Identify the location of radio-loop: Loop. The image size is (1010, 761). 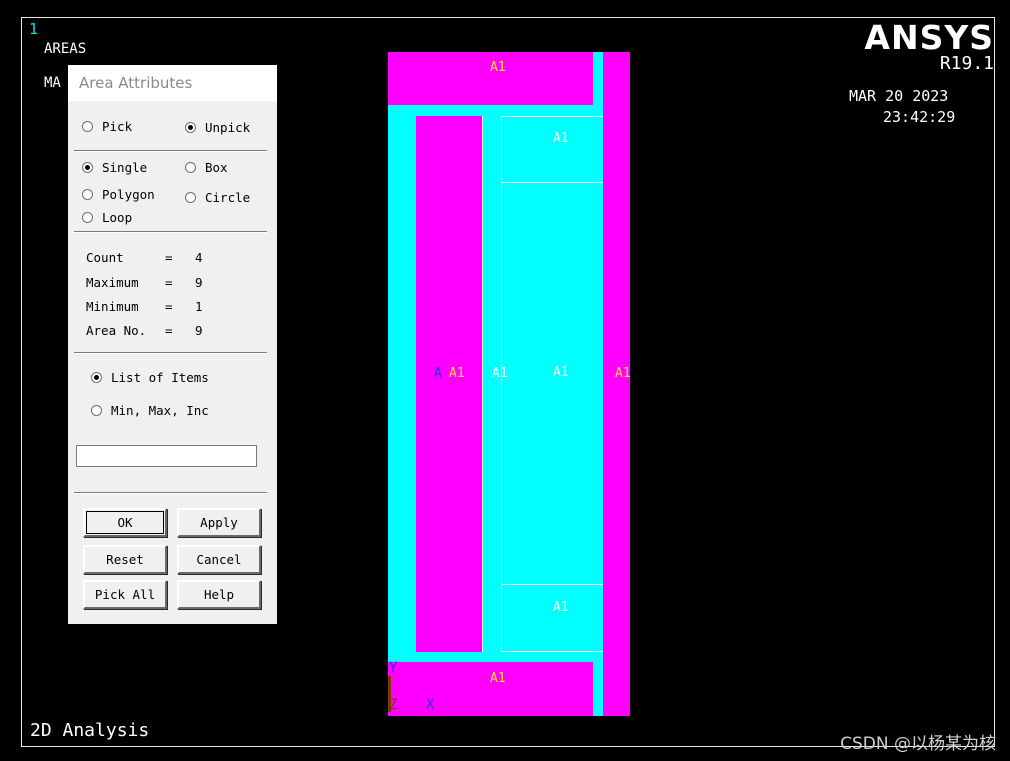
(107, 217).